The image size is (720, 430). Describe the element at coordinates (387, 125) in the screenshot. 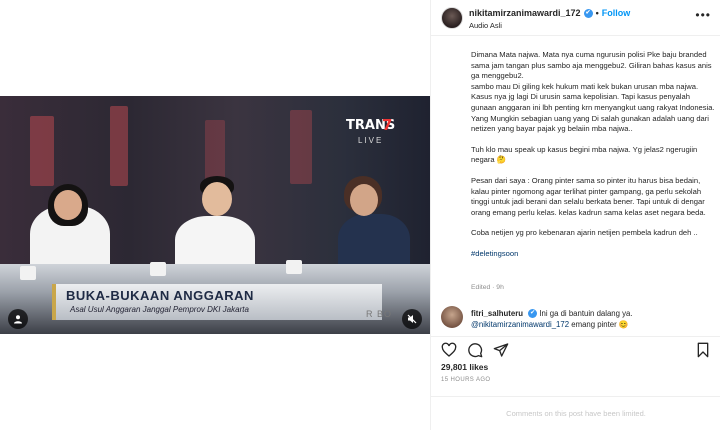

I see `channel-logo-number: 7` at that location.